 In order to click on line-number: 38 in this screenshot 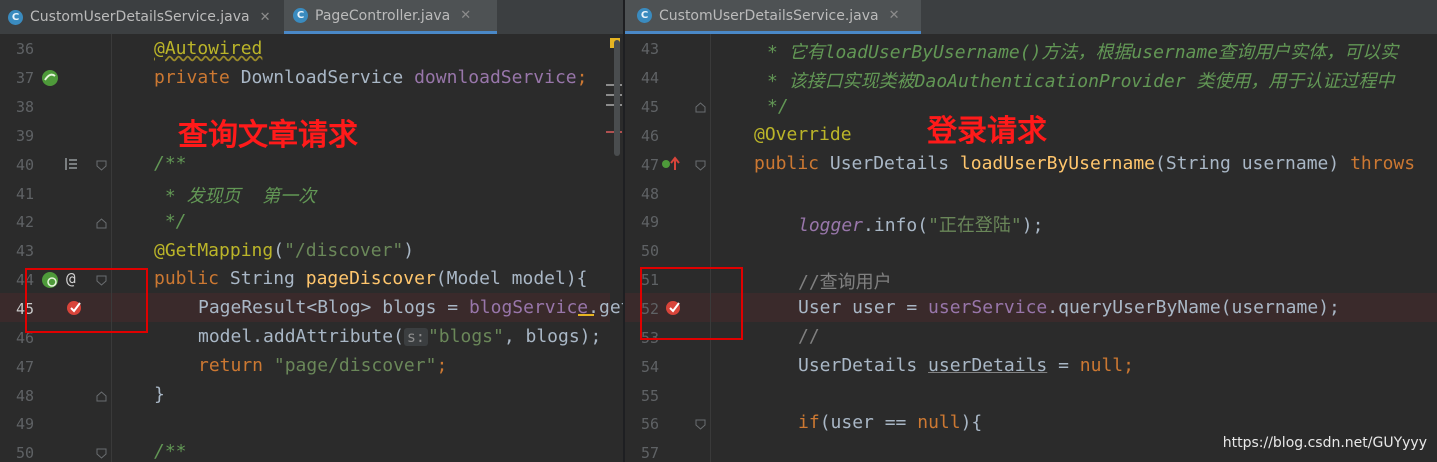, I will do `click(24, 107)`.